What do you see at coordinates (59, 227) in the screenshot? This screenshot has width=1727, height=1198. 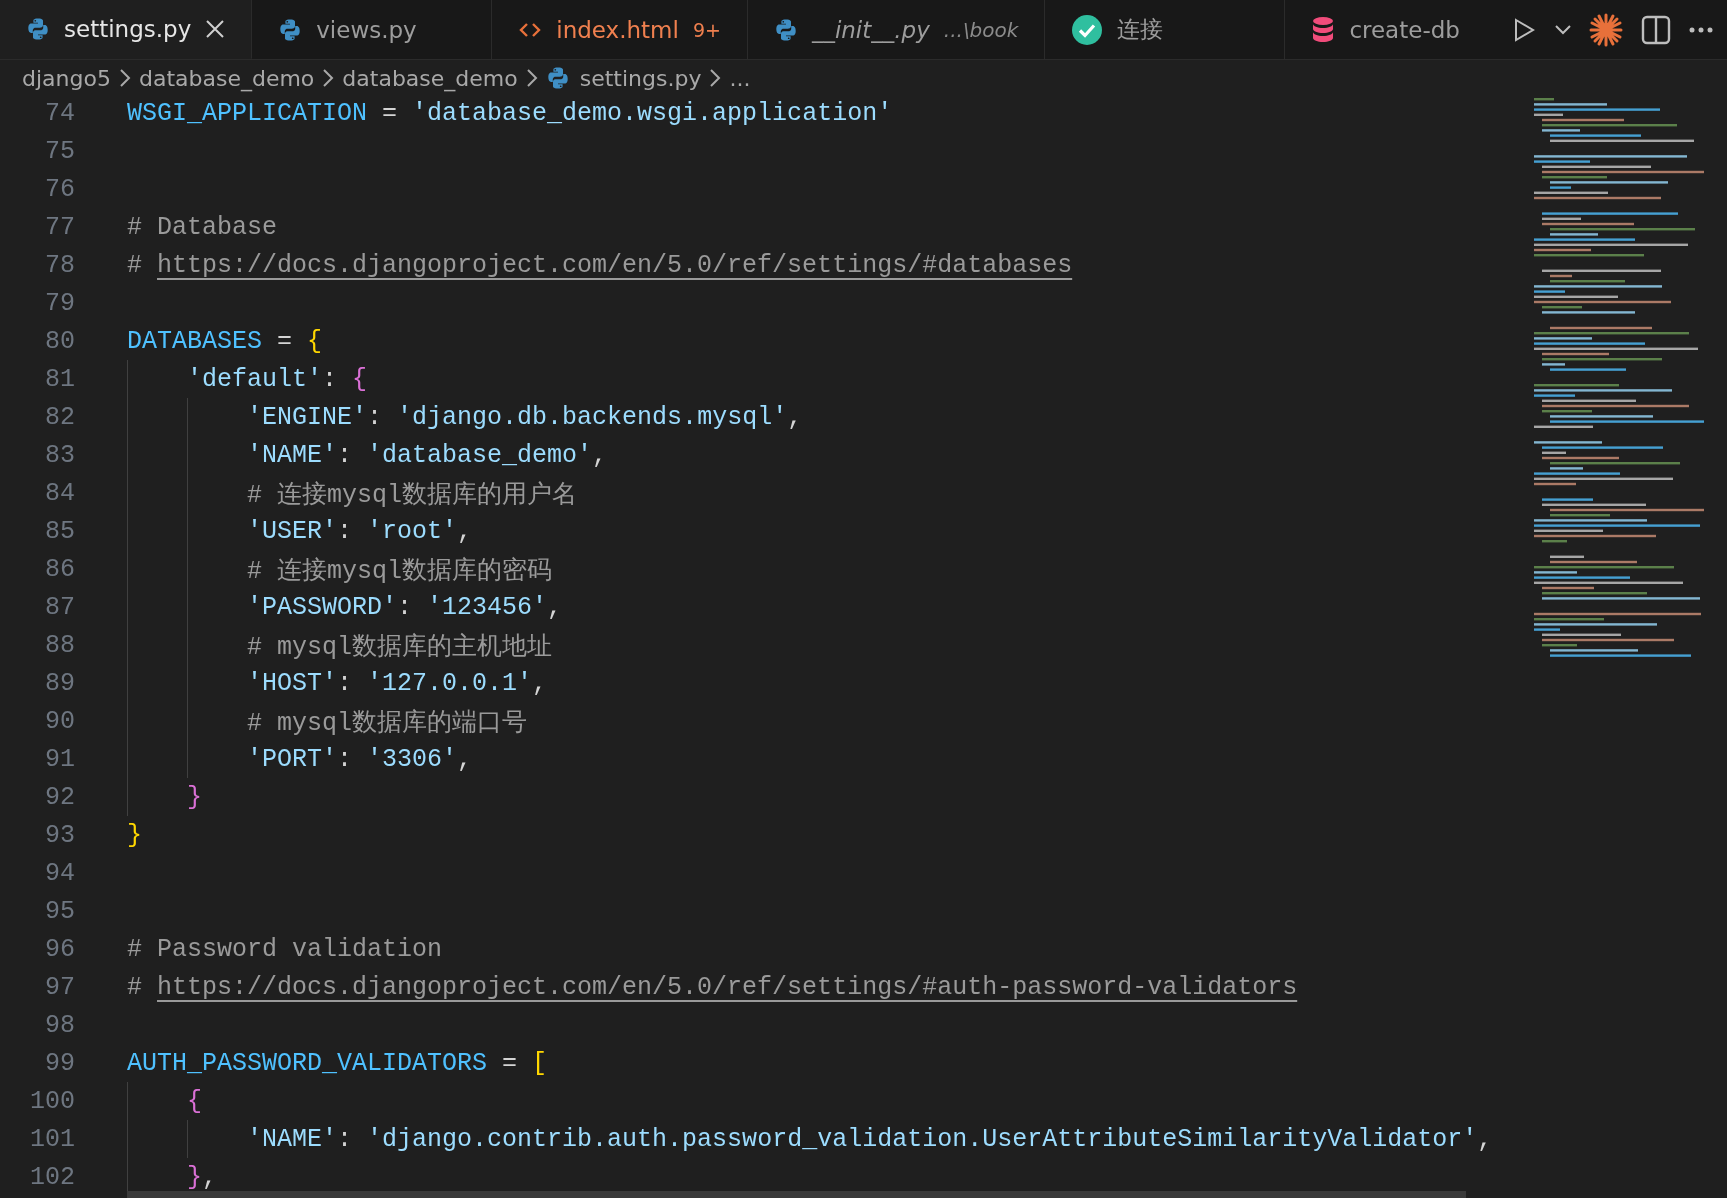 I see `line-number: 77` at bounding box center [59, 227].